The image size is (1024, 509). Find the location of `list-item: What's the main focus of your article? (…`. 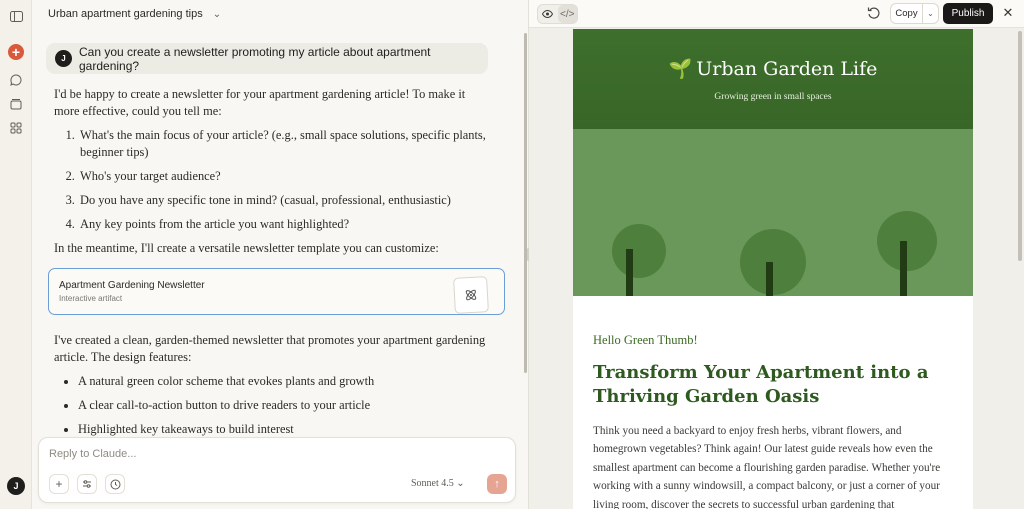

list-item: What's the main focus of your article? (… is located at coordinates (285, 144).